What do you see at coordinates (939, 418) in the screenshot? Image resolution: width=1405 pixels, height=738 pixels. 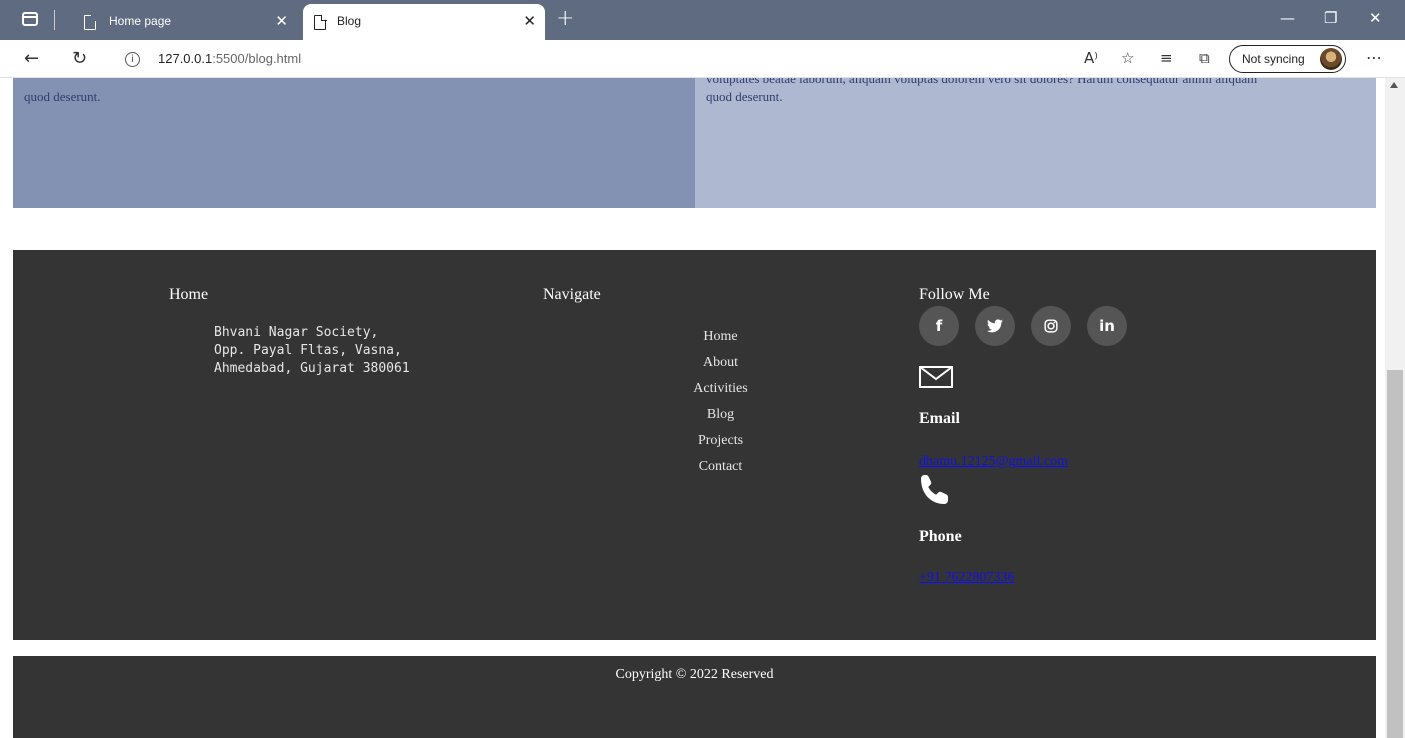 I see `email-label: Email` at bounding box center [939, 418].